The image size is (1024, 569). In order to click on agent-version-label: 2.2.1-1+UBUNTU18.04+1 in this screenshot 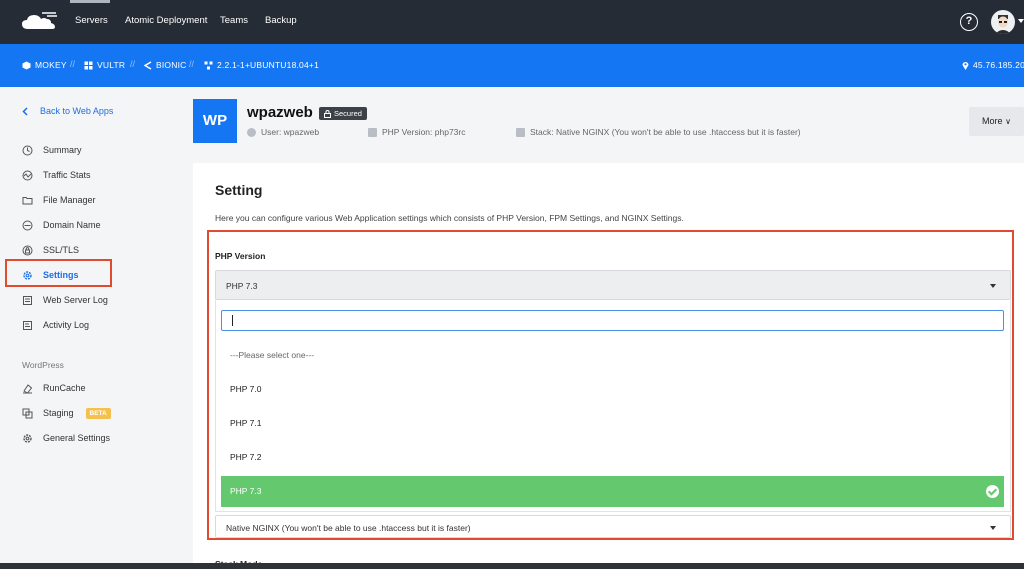, I will do `click(268, 65)`.